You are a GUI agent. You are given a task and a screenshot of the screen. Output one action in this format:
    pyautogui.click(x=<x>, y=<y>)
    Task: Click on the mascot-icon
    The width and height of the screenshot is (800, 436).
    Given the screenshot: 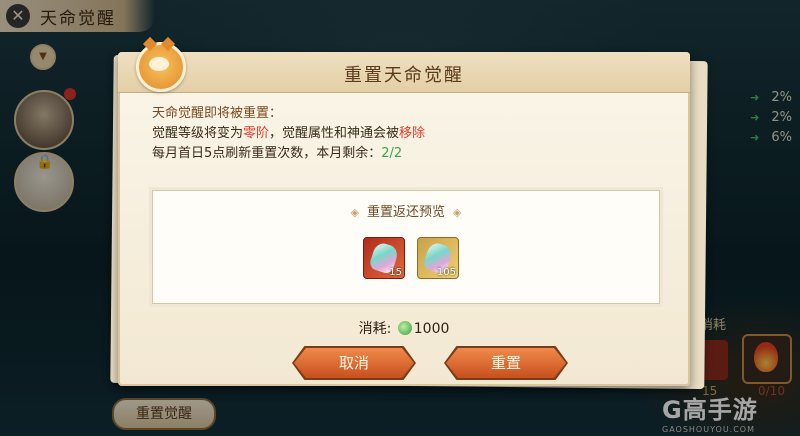 What is the action you would take?
    pyautogui.click(x=161, y=64)
    